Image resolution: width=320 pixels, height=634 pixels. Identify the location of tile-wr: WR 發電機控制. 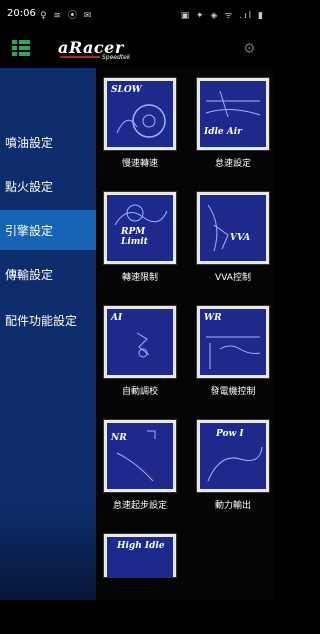
(233, 356).